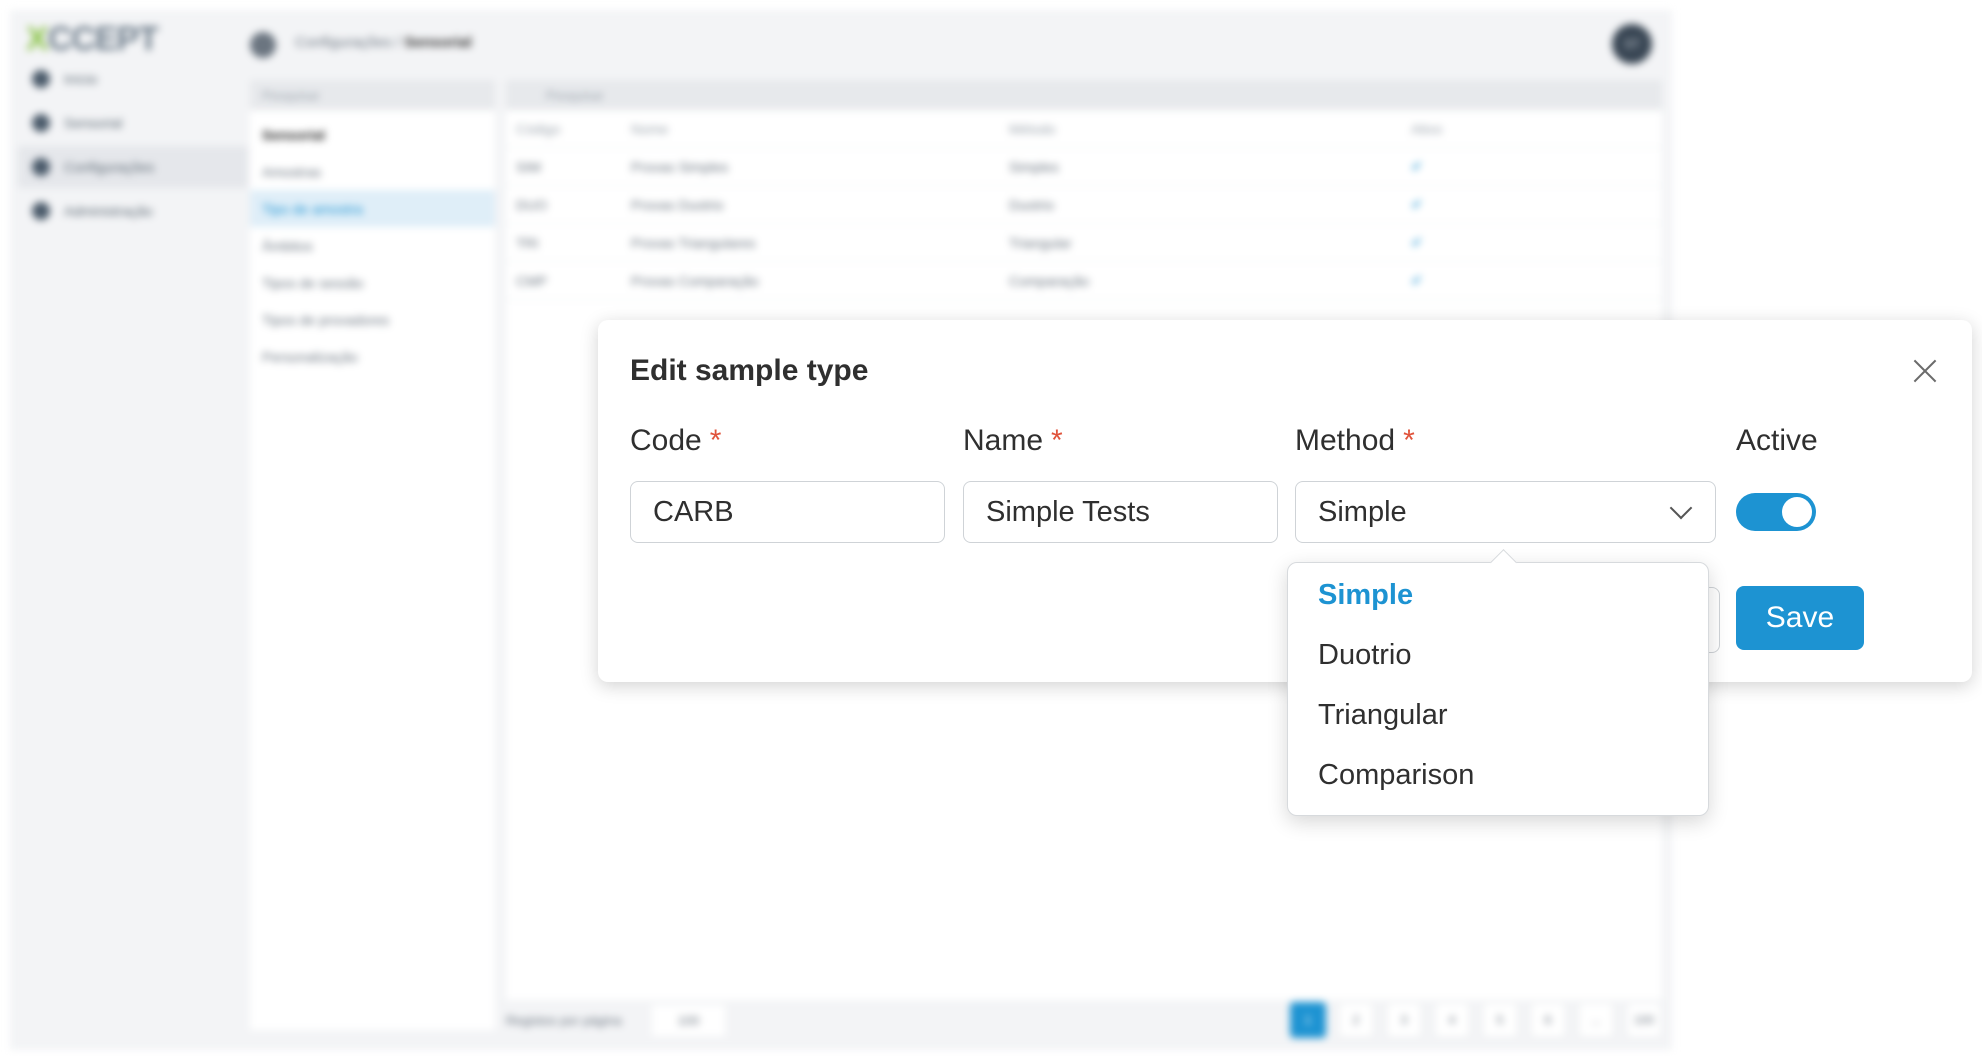 The image size is (1982, 1056). Describe the element at coordinates (1308, 1020) in the screenshot. I see `page-button: 1` at that location.